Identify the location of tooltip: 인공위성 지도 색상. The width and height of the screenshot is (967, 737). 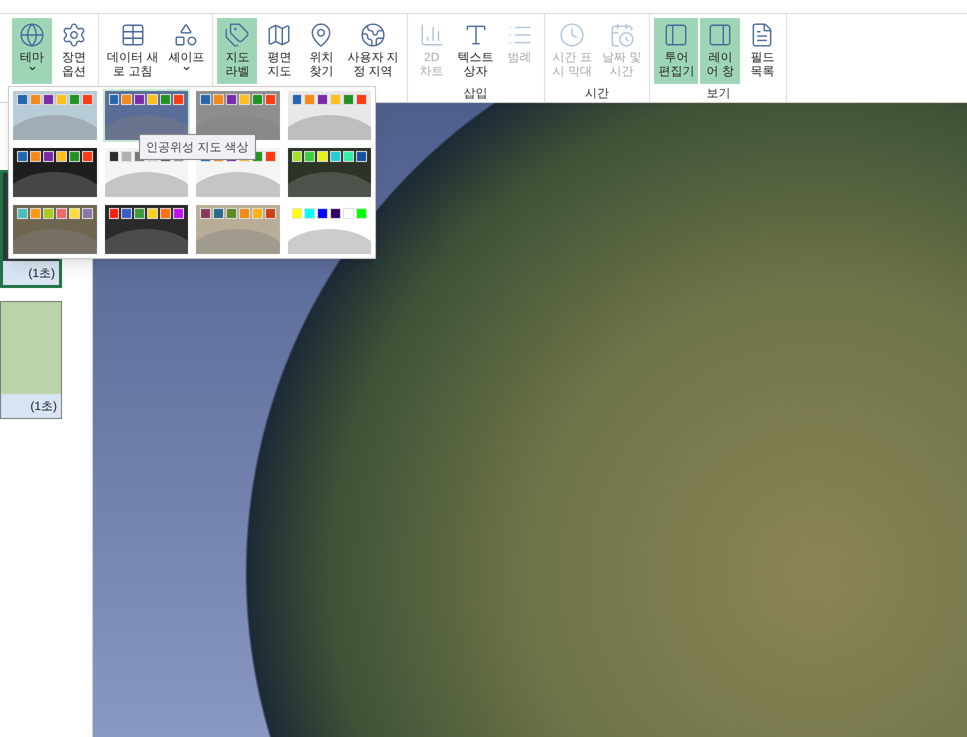
(197, 147).